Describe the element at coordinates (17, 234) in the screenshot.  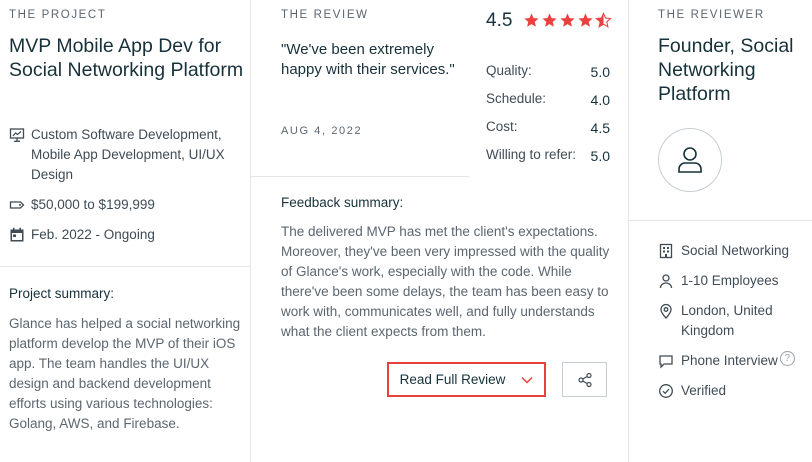
I see `calendar-icon` at that location.